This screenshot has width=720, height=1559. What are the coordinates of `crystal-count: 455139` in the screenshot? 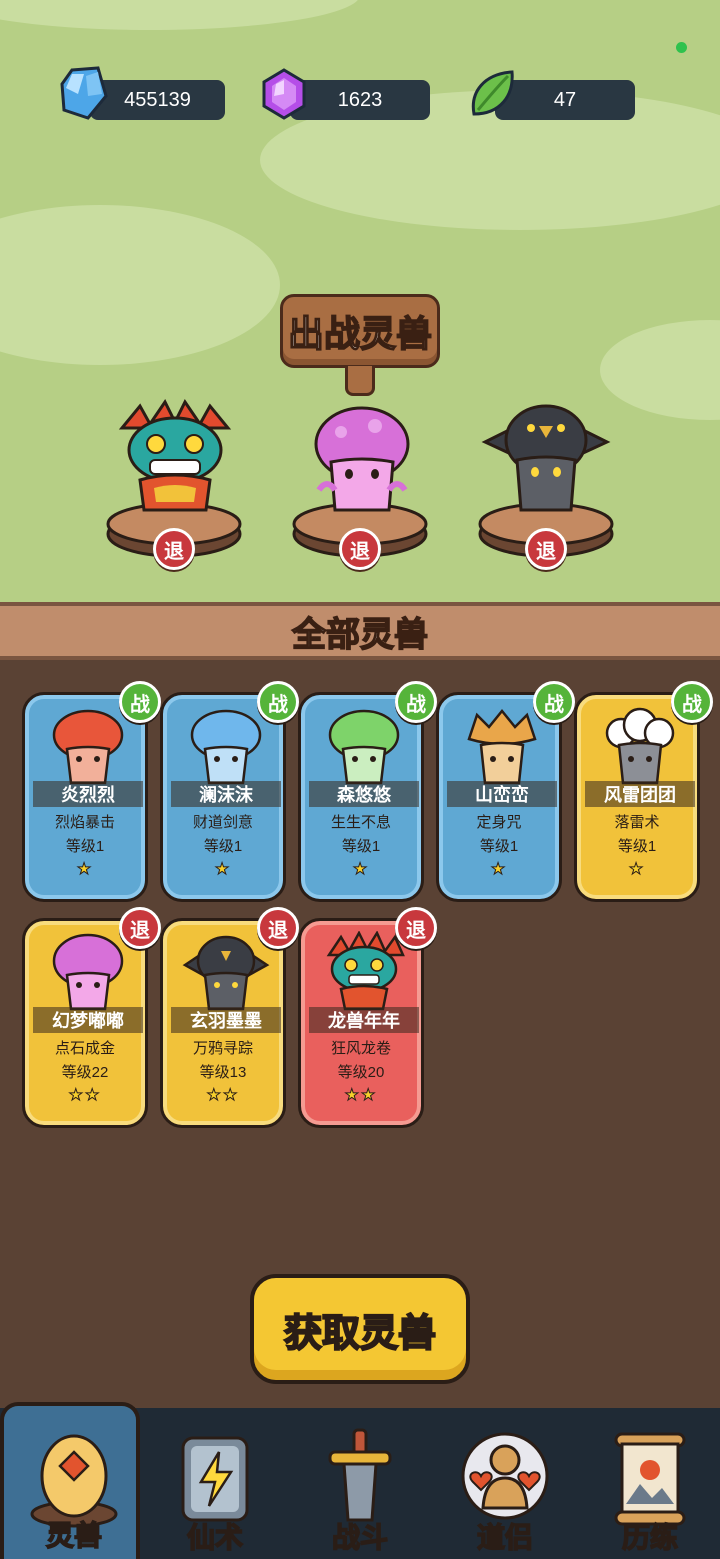 It's located at (157, 99).